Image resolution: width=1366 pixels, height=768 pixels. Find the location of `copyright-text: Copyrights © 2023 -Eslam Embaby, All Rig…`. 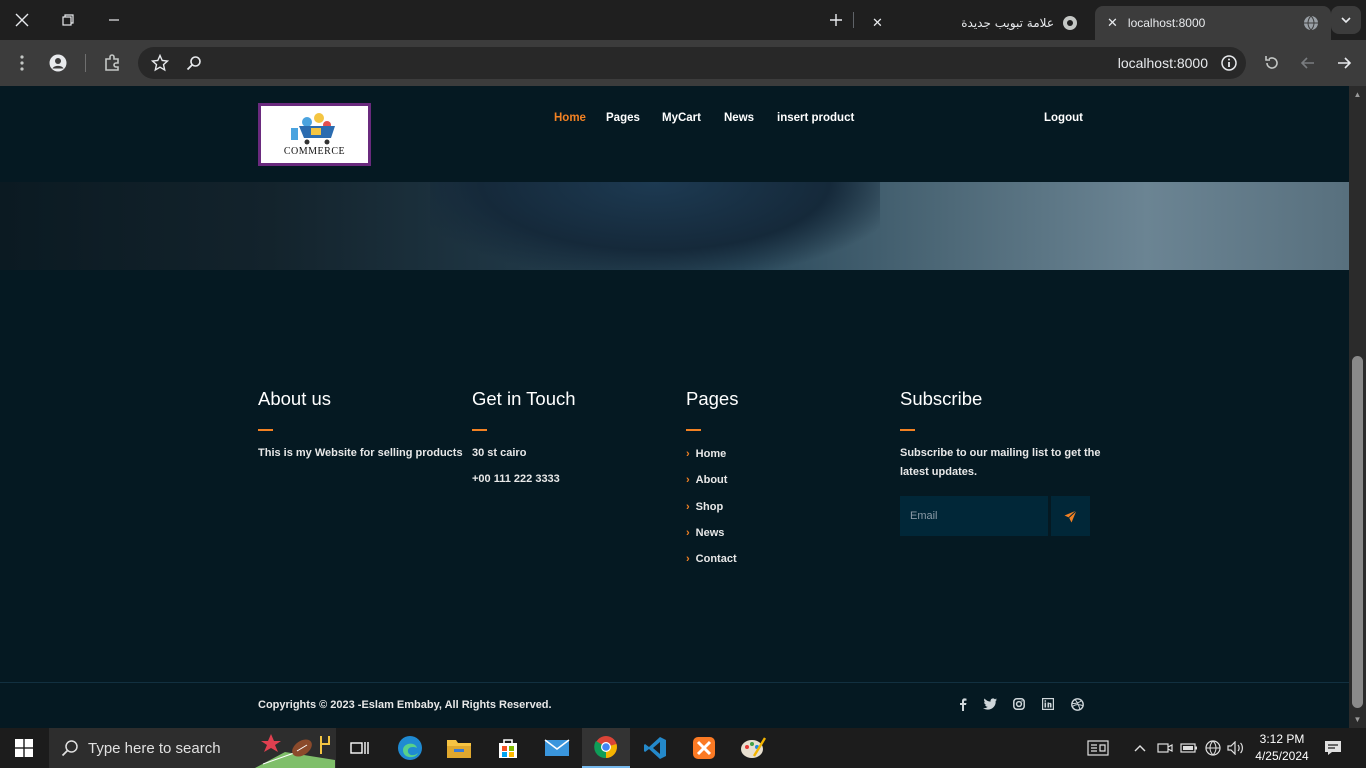

copyright-text: Copyrights © 2023 -Eslam Embaby, All Rig… is located at coordinates (405, 705).